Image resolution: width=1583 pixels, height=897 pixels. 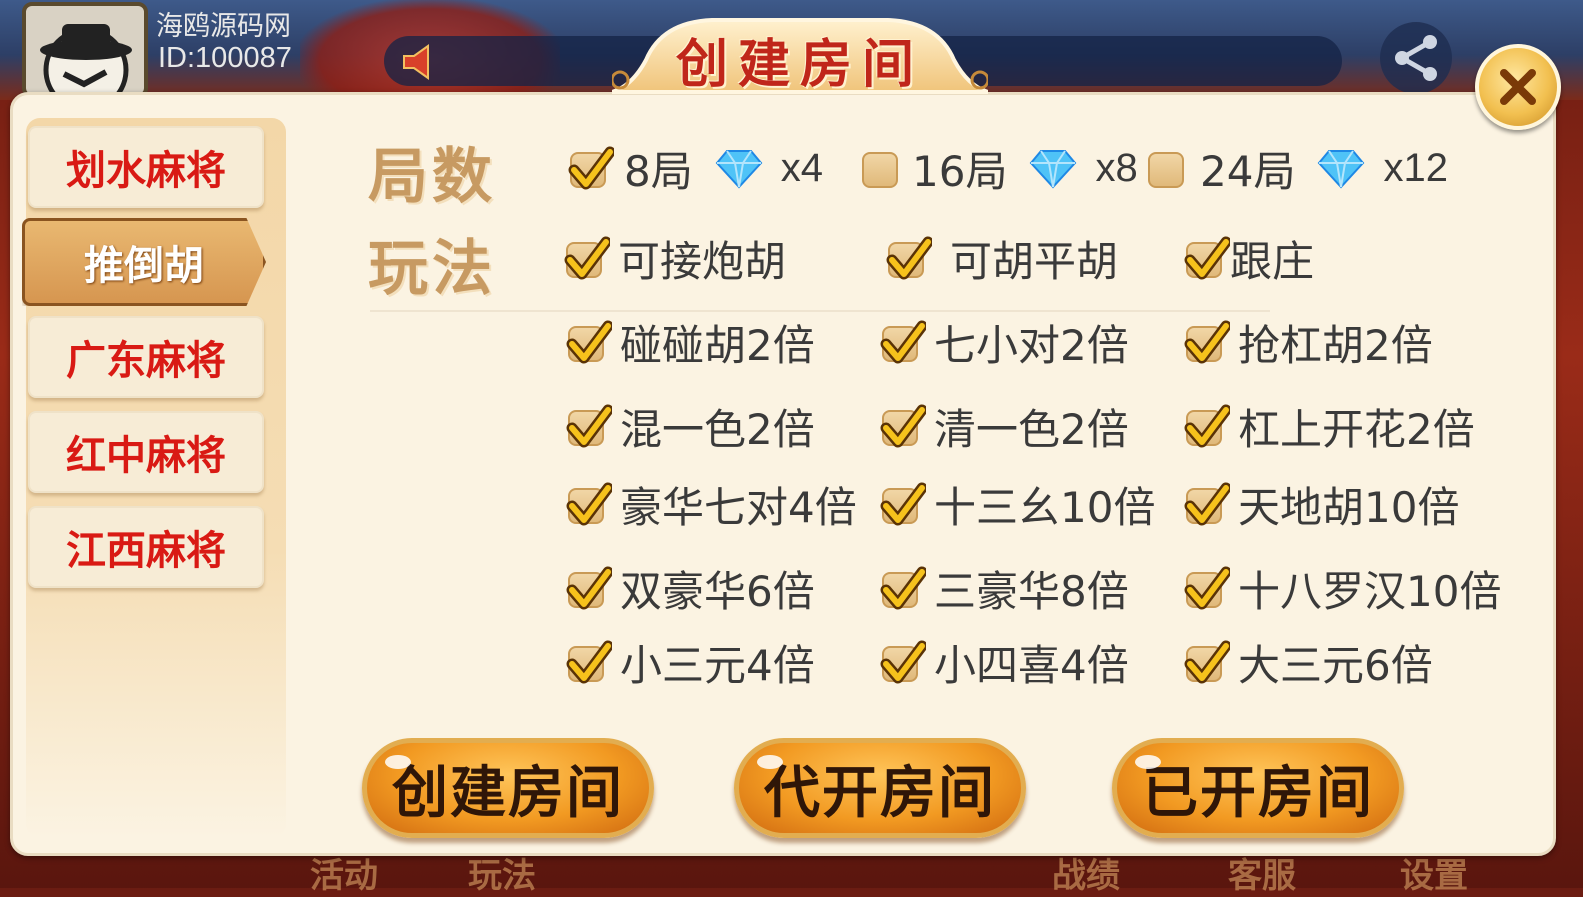 I want to click on sidebar-item-hongzhong: 红中麻将, so click(x=146, y=452).